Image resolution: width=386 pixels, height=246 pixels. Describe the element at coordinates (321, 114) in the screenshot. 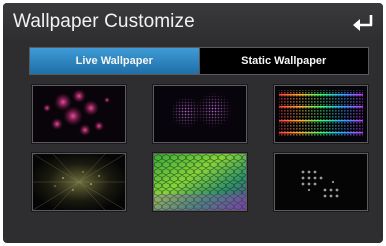

I see `wallpaper-thumb-rainbow-grid` at that location.